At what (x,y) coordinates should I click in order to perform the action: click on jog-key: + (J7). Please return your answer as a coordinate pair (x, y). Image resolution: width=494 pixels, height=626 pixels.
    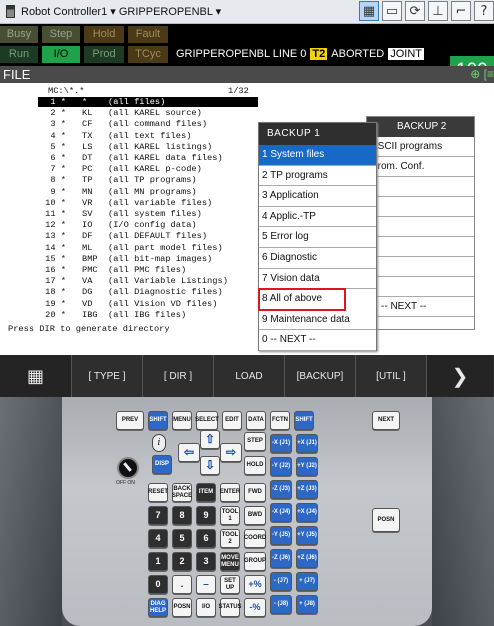
    Looking at the image, I should click on (307, 581).